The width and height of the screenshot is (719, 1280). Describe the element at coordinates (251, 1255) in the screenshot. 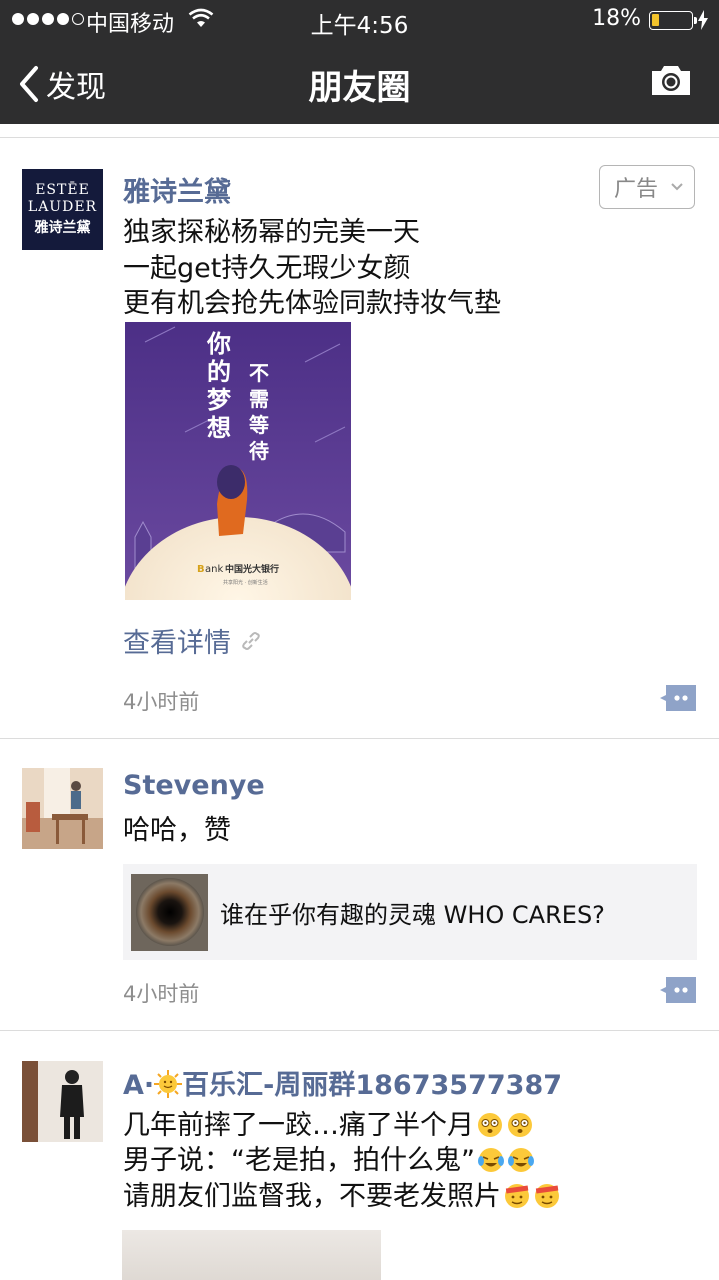

I see `post-photo` at that location.